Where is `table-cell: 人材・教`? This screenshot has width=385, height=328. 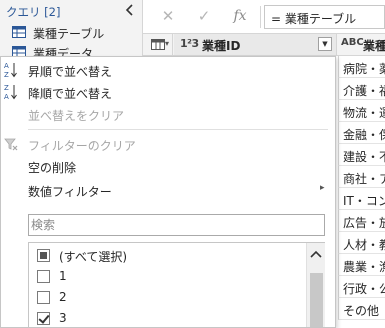
table-cell: 人材・教 is located at coordinates (361, 243).